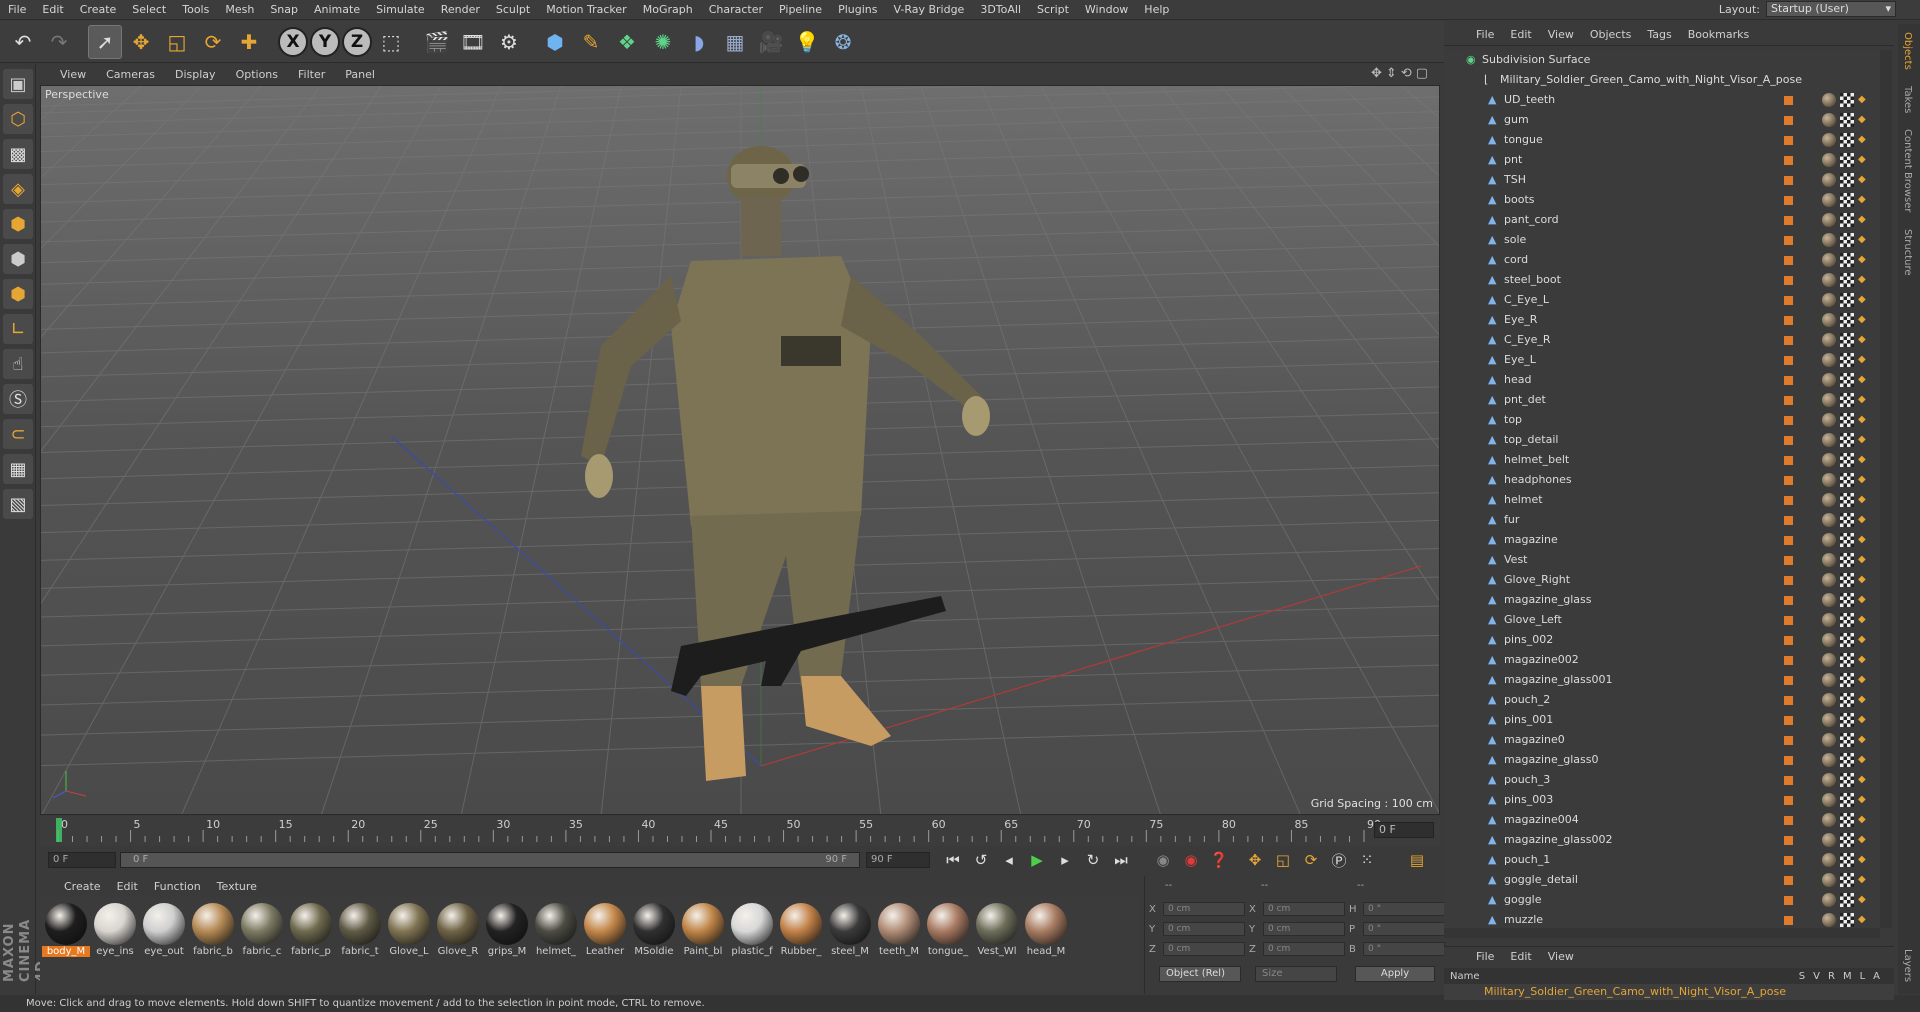 This screenshot has width=1920, height=1012. I want to click on preview-range-slider: 0 F 90 F, so click(490, 860).